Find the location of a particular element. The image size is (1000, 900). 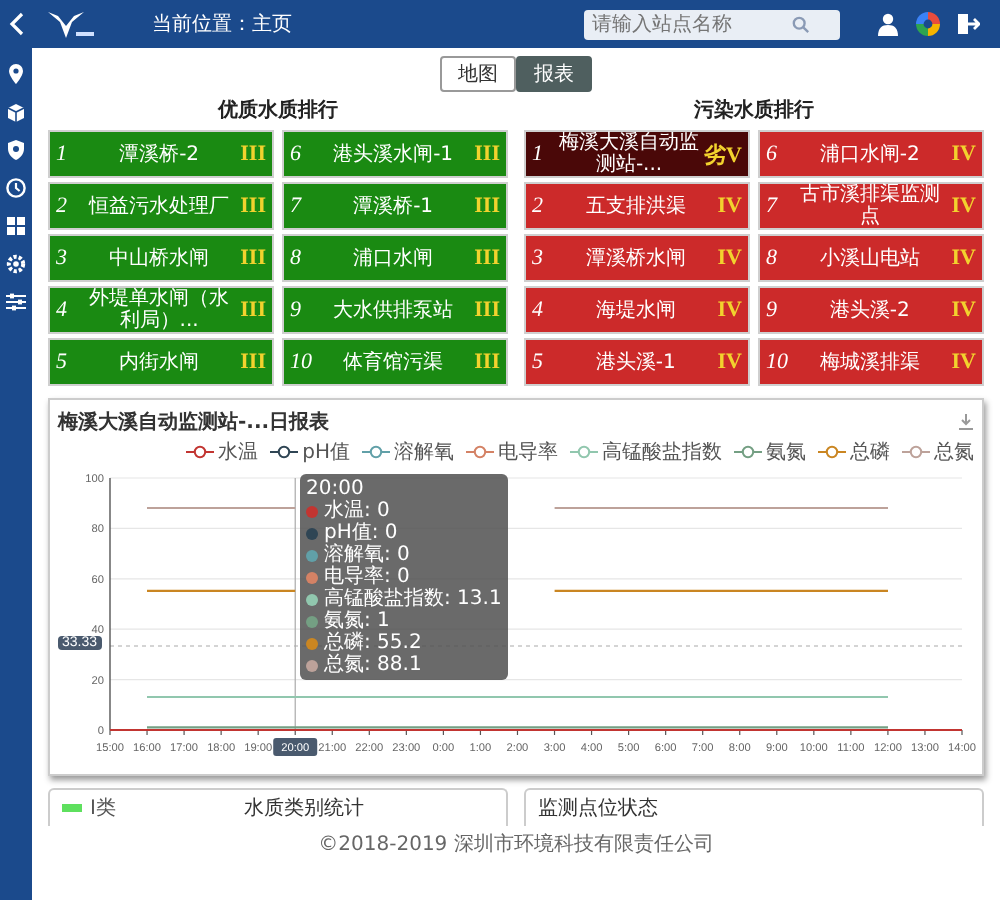

ranking-item: 5 内街水闸 III is located at coordinates (161, 362).